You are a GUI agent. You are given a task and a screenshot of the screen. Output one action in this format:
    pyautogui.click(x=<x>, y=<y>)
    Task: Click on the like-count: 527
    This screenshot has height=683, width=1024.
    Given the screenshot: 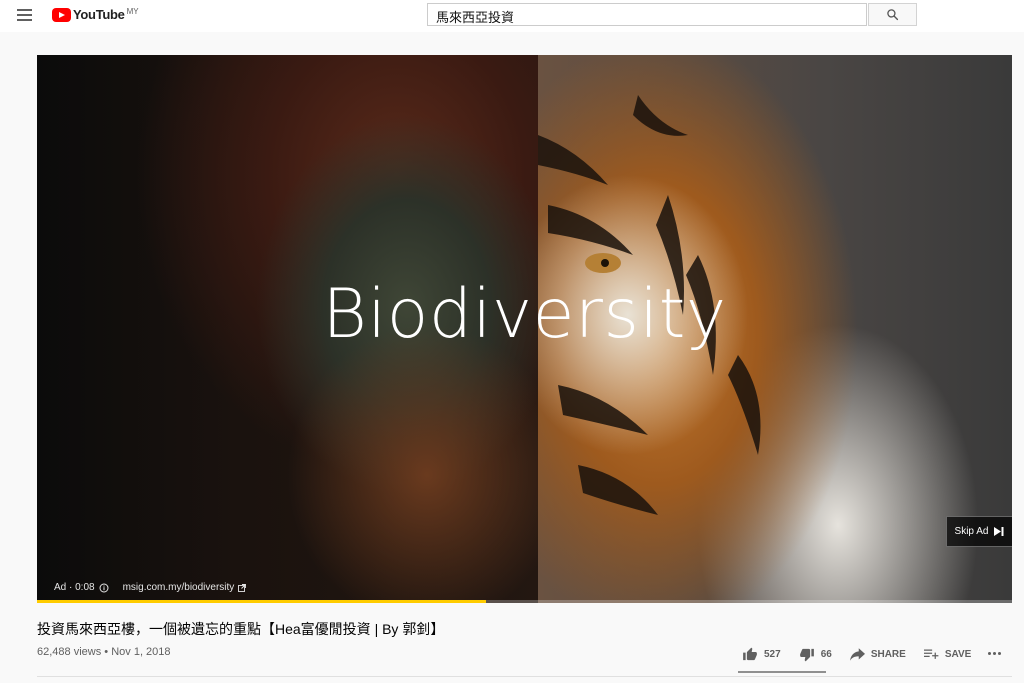 What is the action you would take?
    pyautogui.click(x=772, y=654)
    